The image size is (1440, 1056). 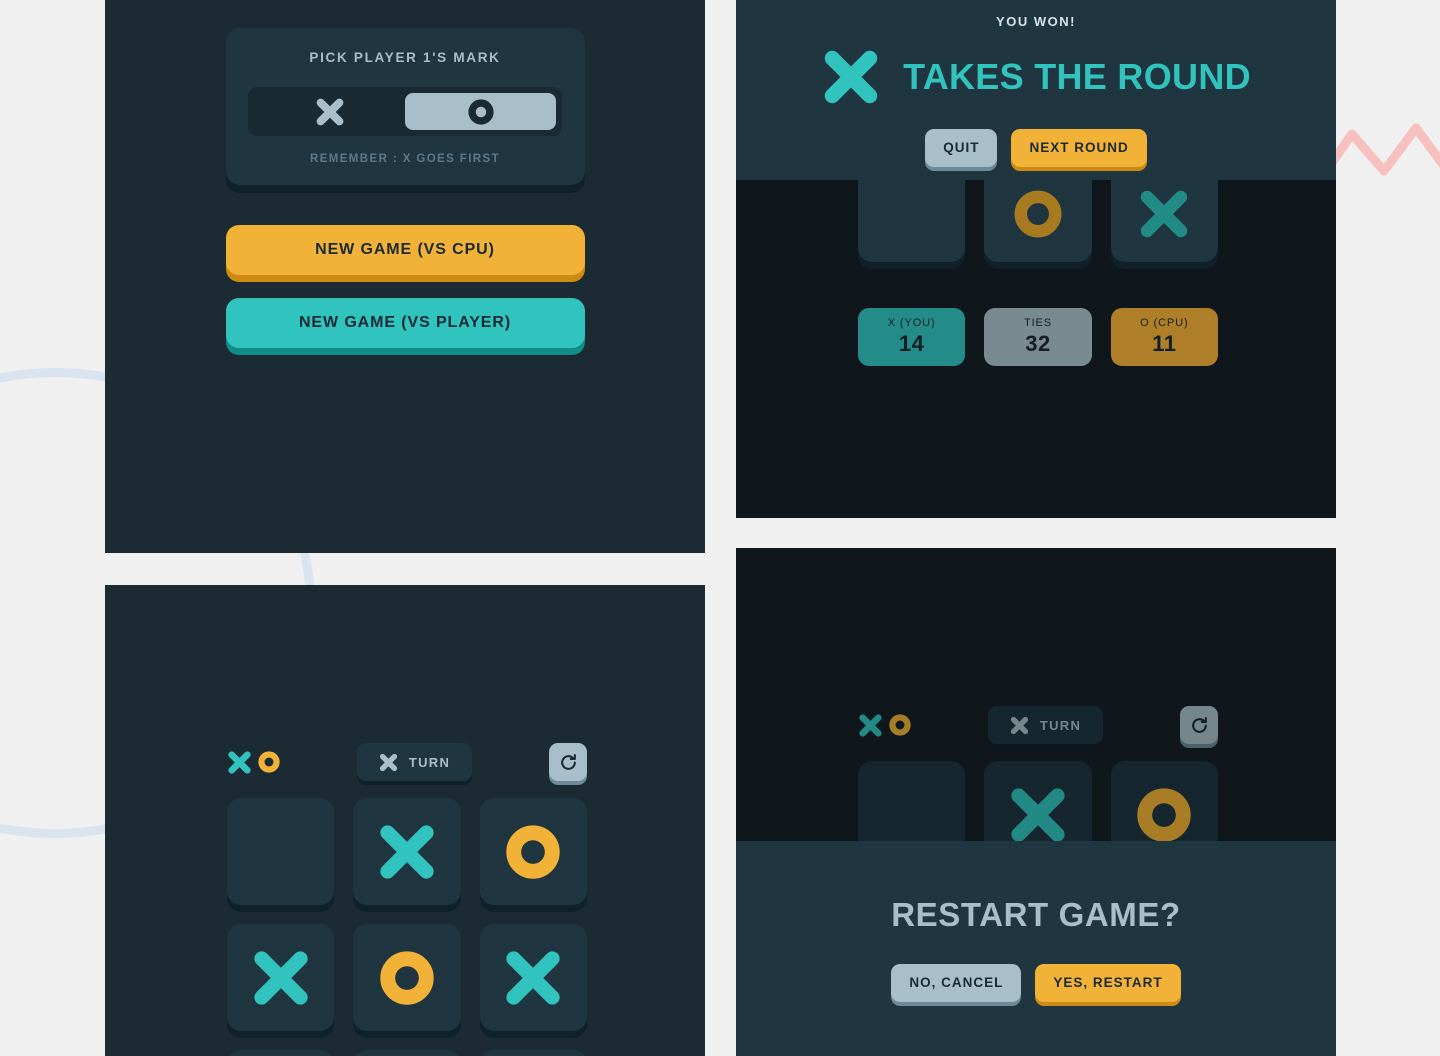 I want to click on mark-toggle-option-x, so click(x=329, y=111).